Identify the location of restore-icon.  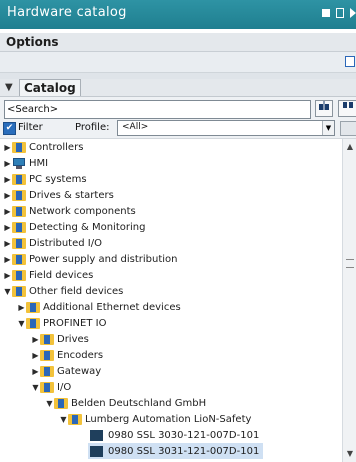
(340, 13).